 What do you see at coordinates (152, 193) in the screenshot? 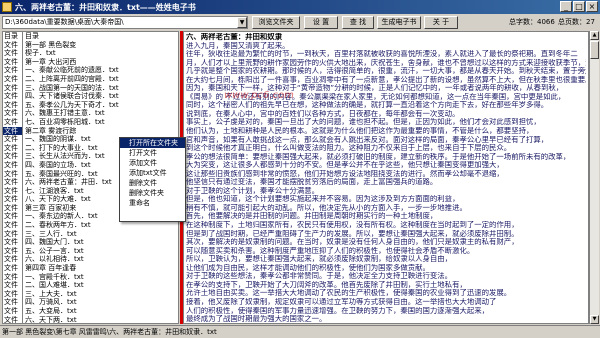
I see `context-menu-item: 删除文件夹` at bounding box center [152, 193].